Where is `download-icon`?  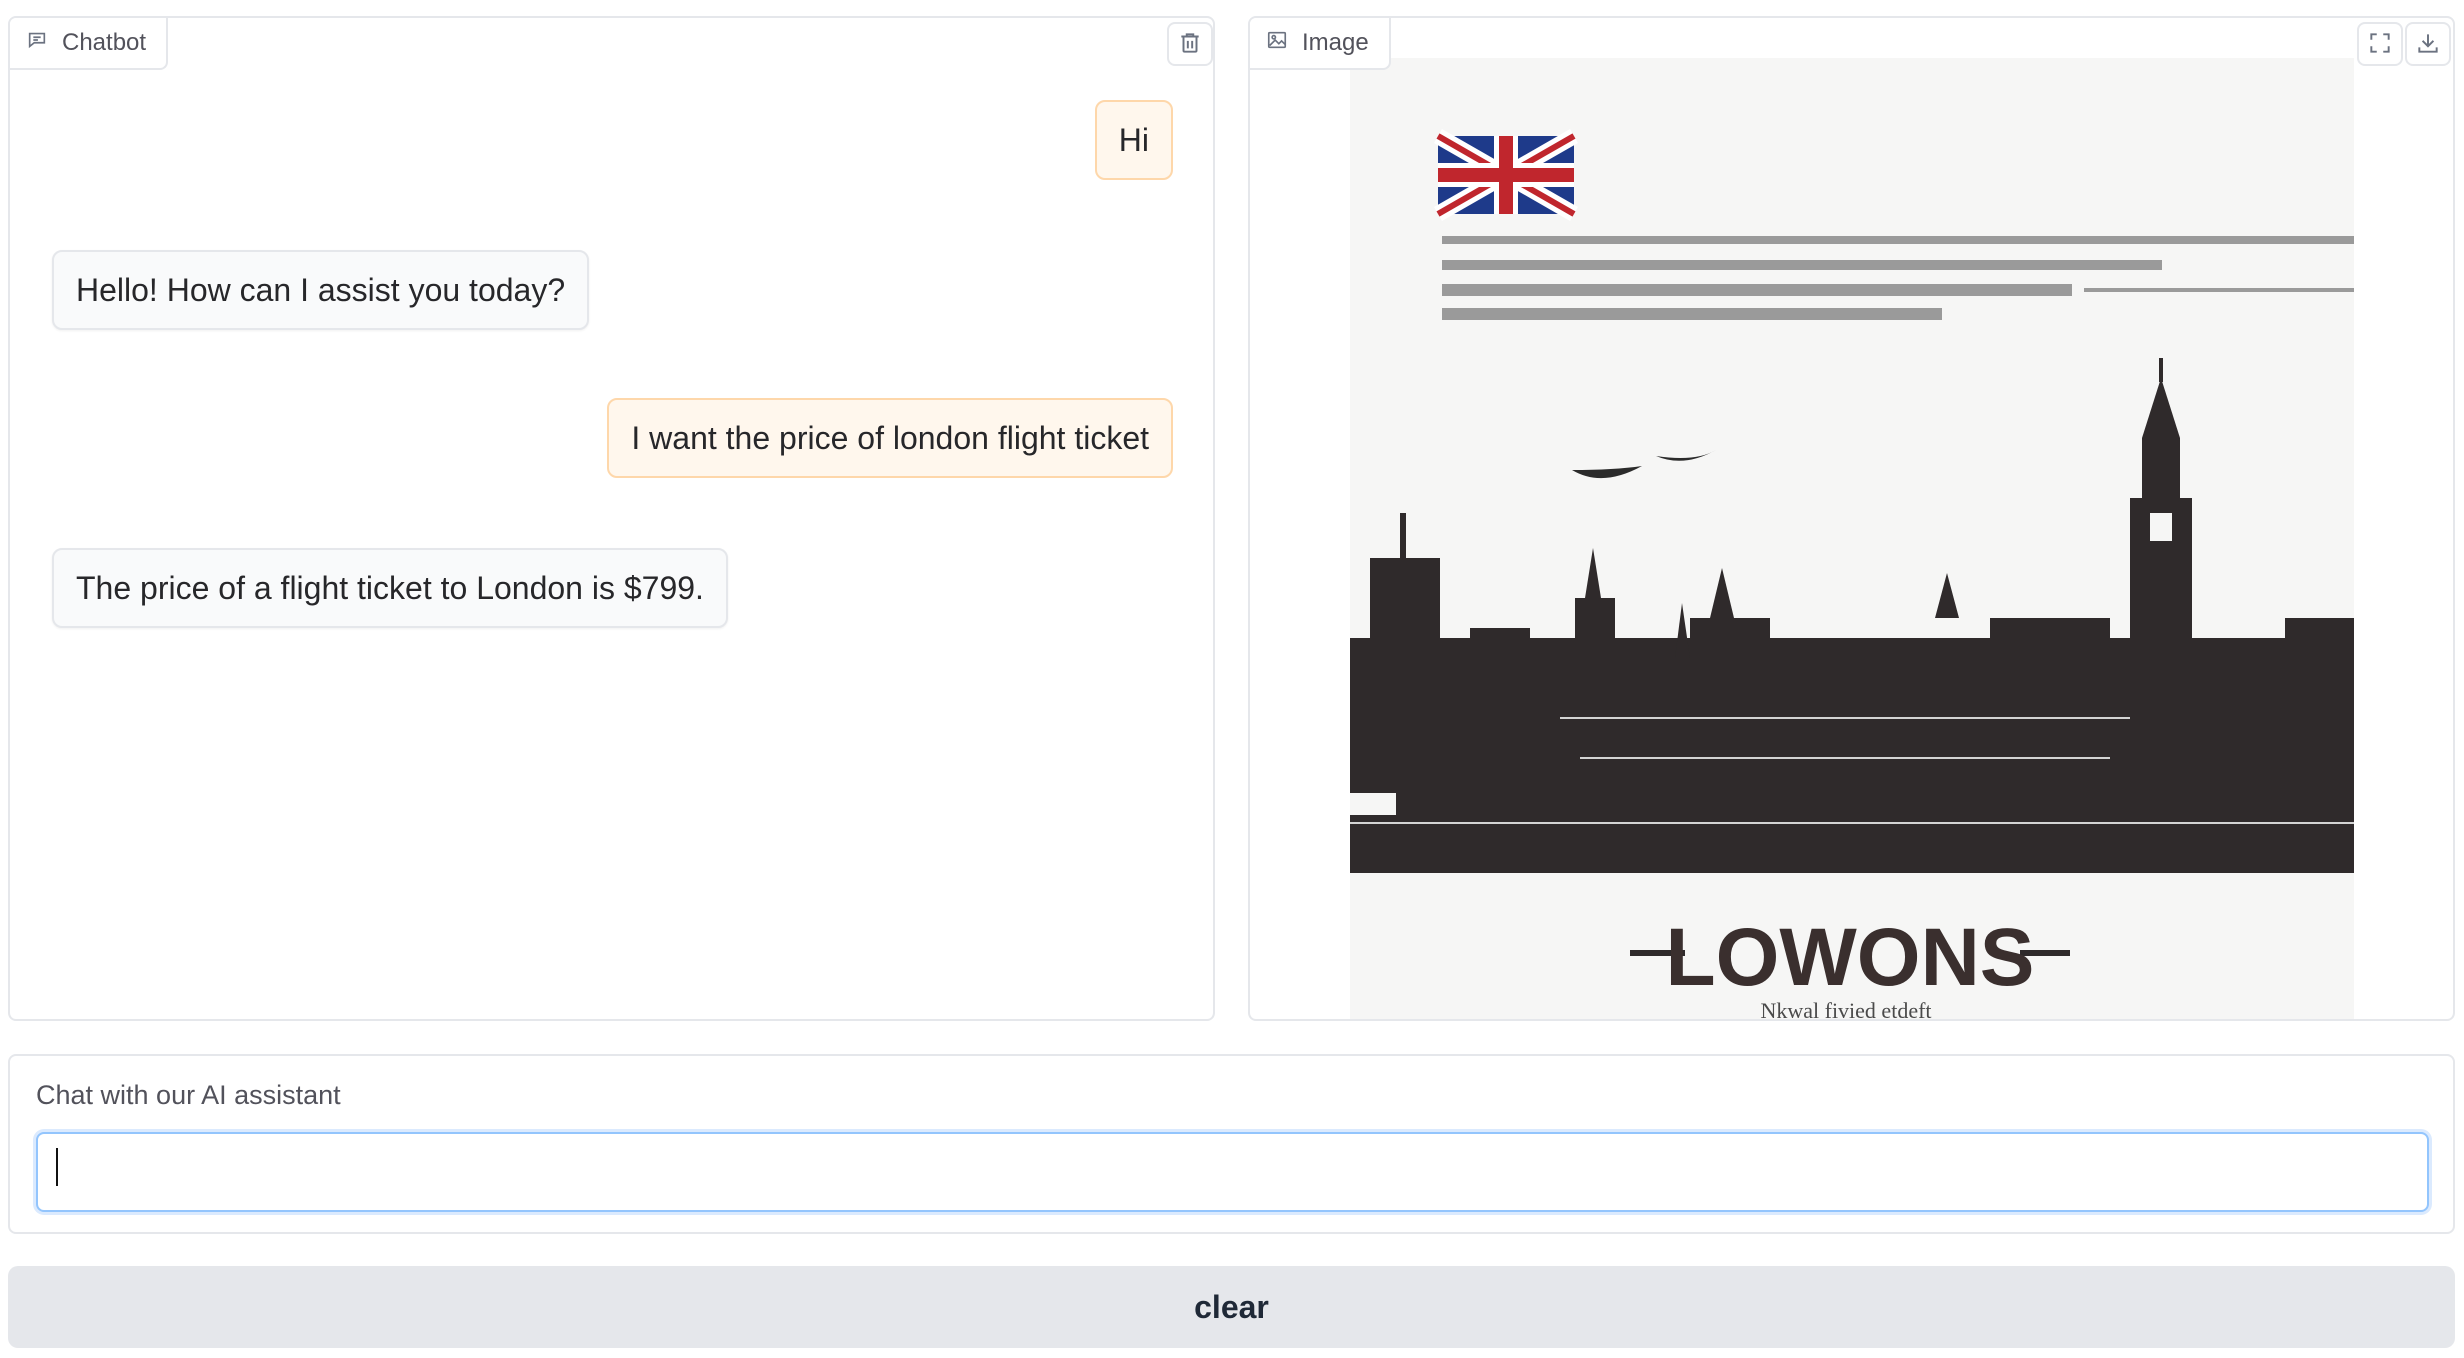
download-icon is located at coordinates (2428, 44).